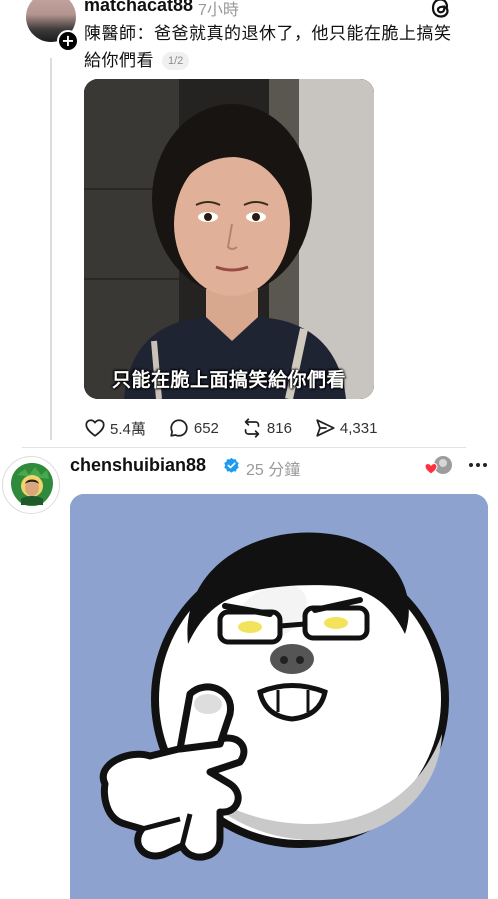  What do you see at coordinates (273, 470) in the screenshot?
I see `post-timestamp: 25 分鐘` at bounding box center [273, 470].